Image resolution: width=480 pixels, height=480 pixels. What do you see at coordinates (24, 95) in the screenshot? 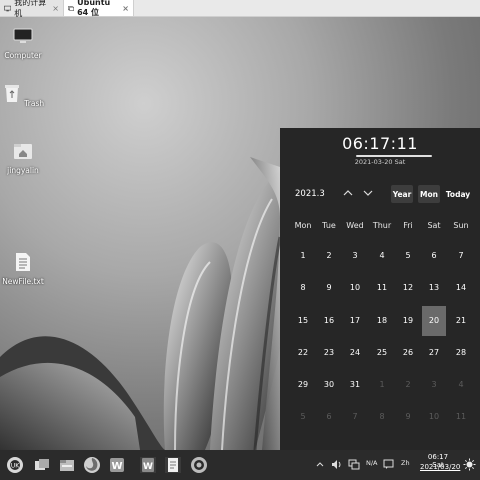
I see `desktop-icon-trash: Trash` at bounding box center [24, 95].